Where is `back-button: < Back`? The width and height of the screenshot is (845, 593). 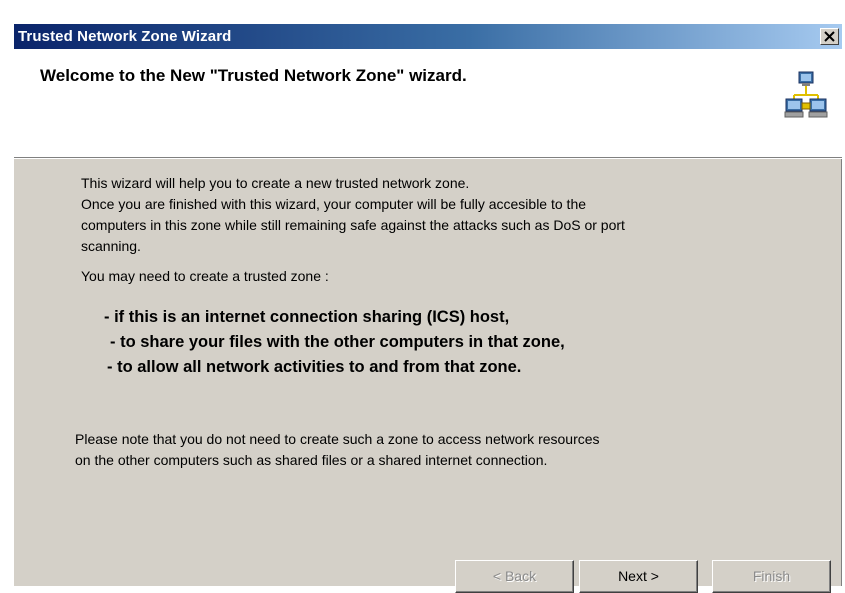
back-button: < Back is located at coordinates (514, 576).